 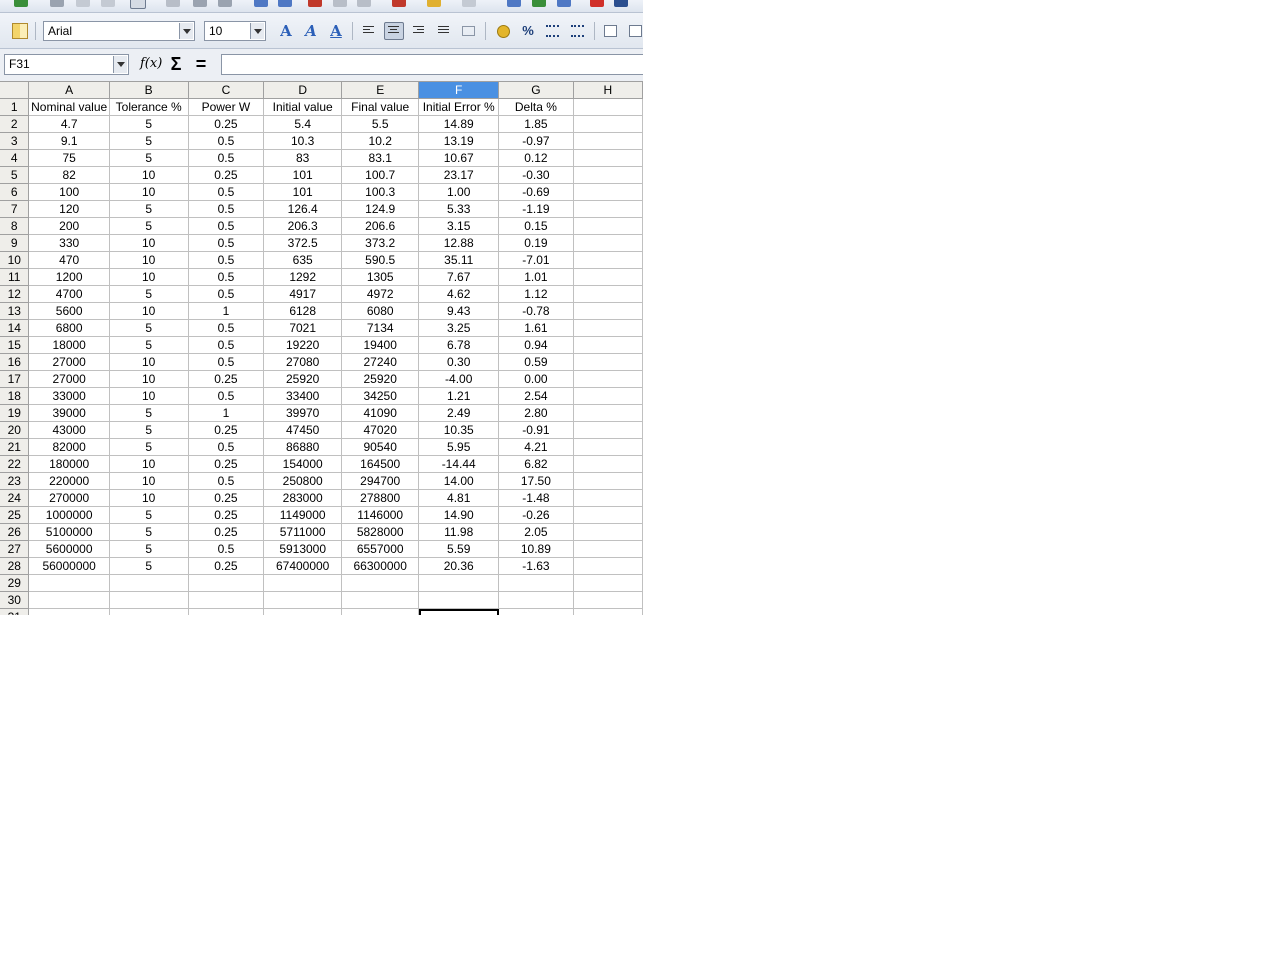 I want to click on function-wizard-icon: f(x), so click(x=151, y=64).